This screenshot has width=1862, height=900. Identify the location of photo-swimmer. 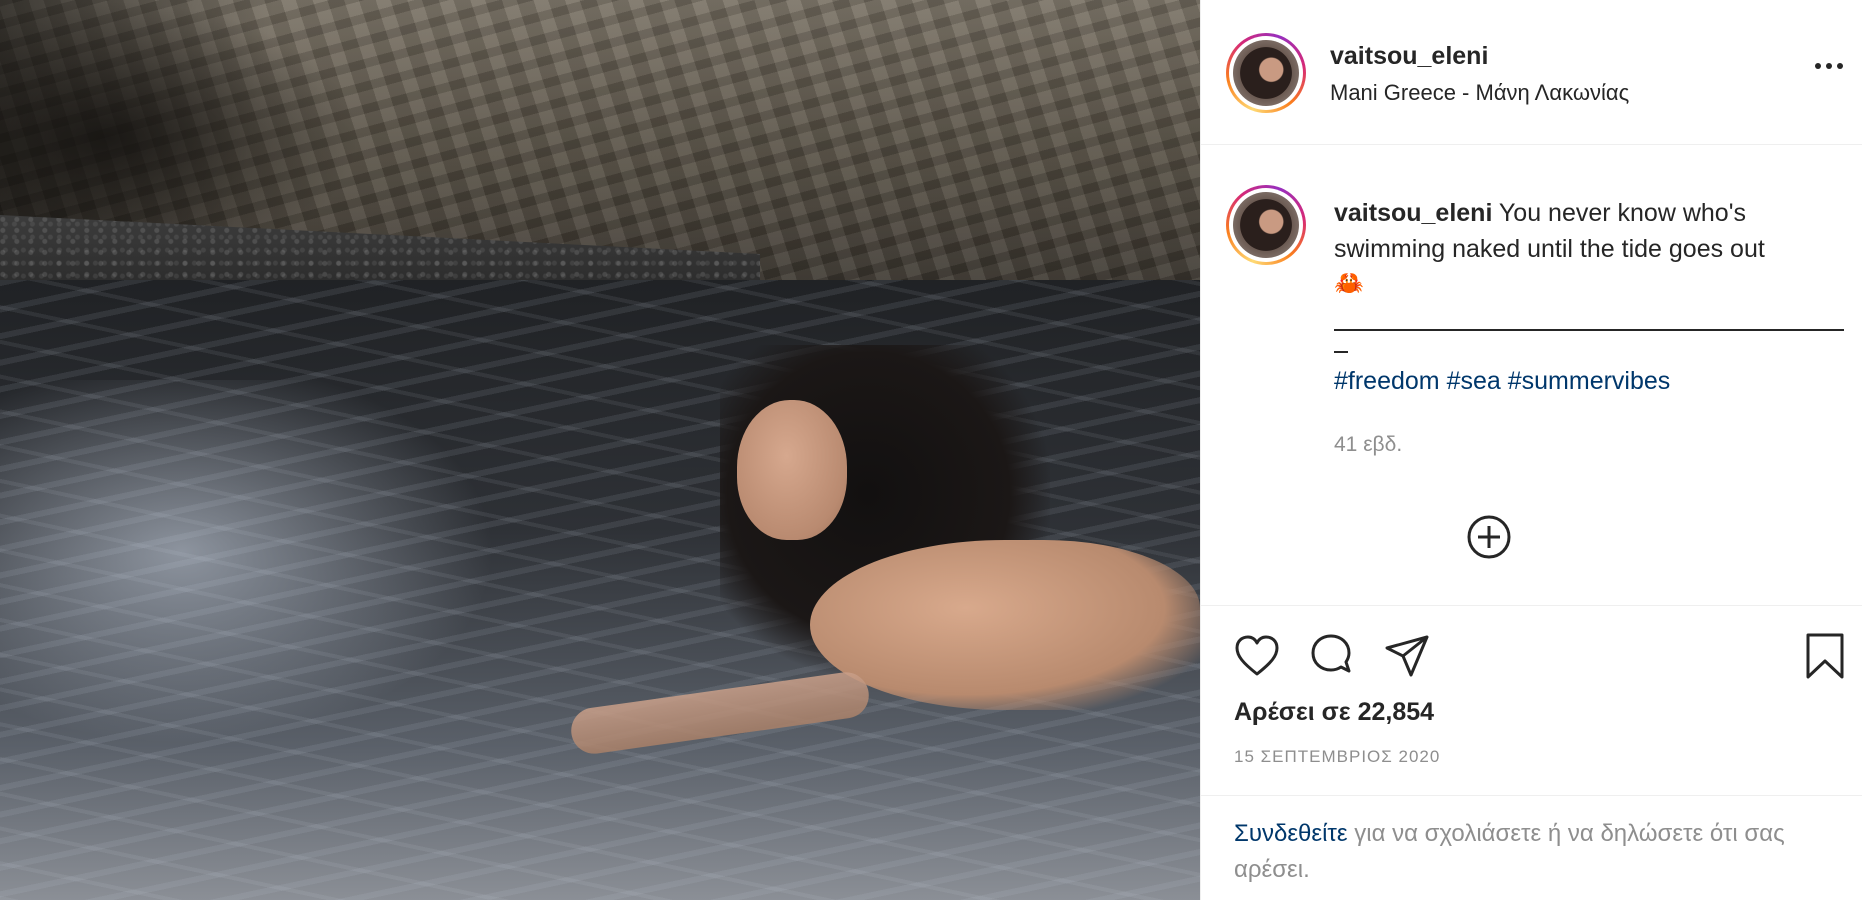
(792, 470).